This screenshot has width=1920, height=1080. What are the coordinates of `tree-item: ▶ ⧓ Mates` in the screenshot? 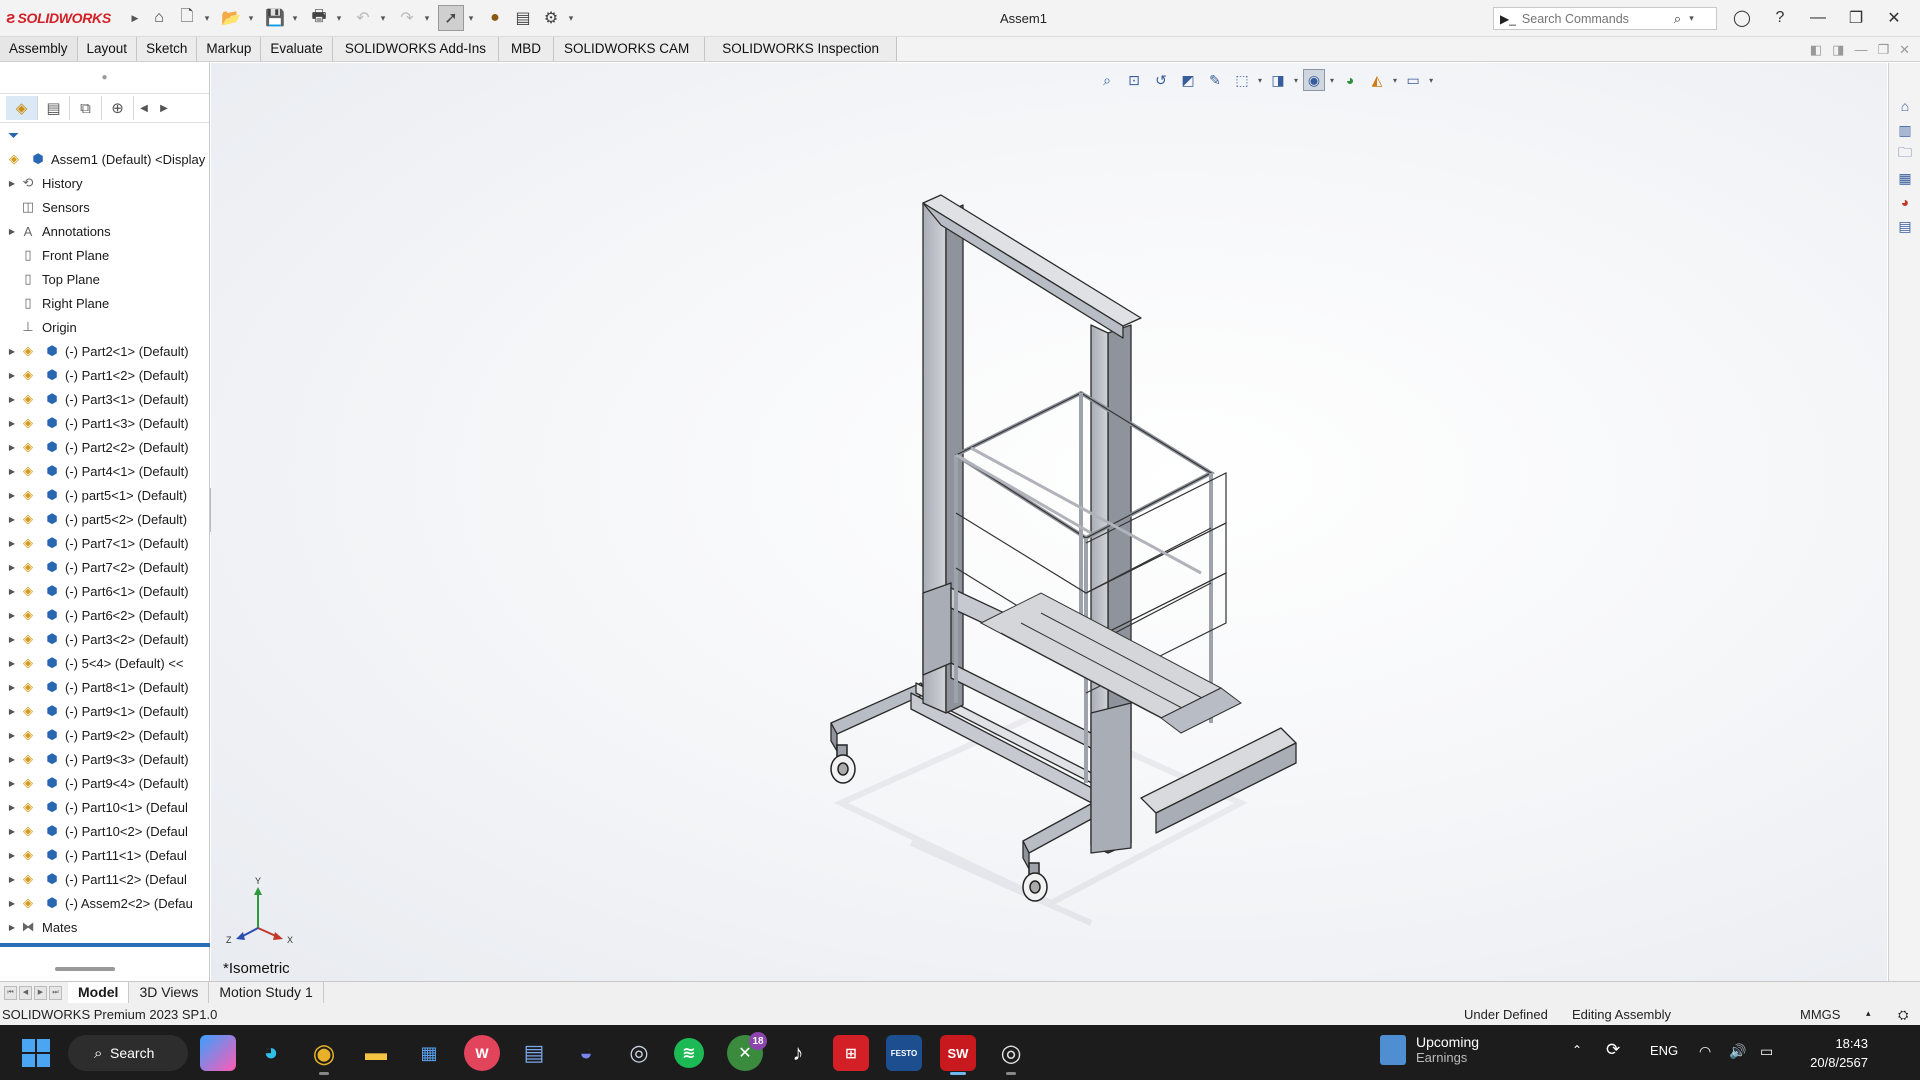 It's located at (104, 927).